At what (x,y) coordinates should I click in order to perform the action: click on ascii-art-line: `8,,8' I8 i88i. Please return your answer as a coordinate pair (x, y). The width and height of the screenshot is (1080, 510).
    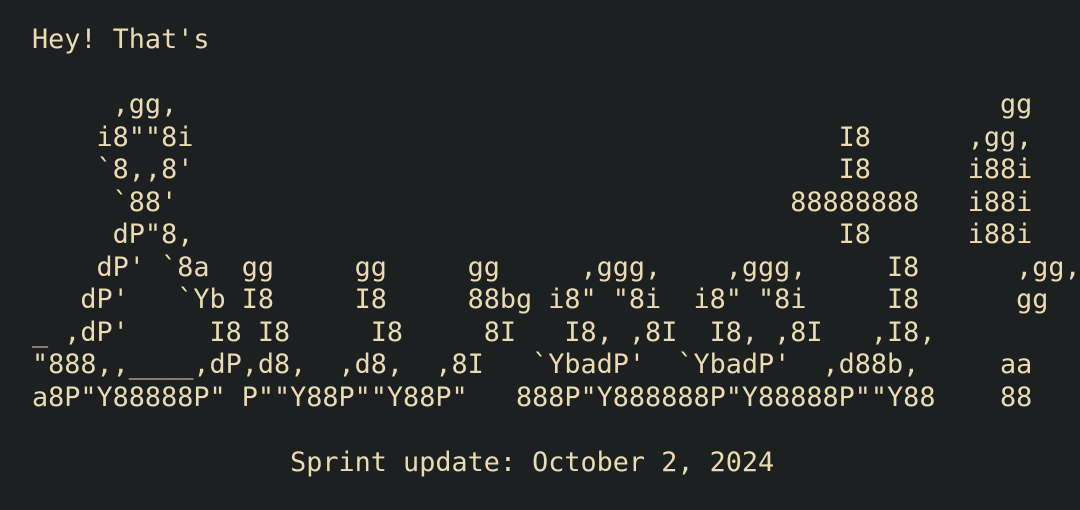
    Looking at the image, I should click on (532, 169).